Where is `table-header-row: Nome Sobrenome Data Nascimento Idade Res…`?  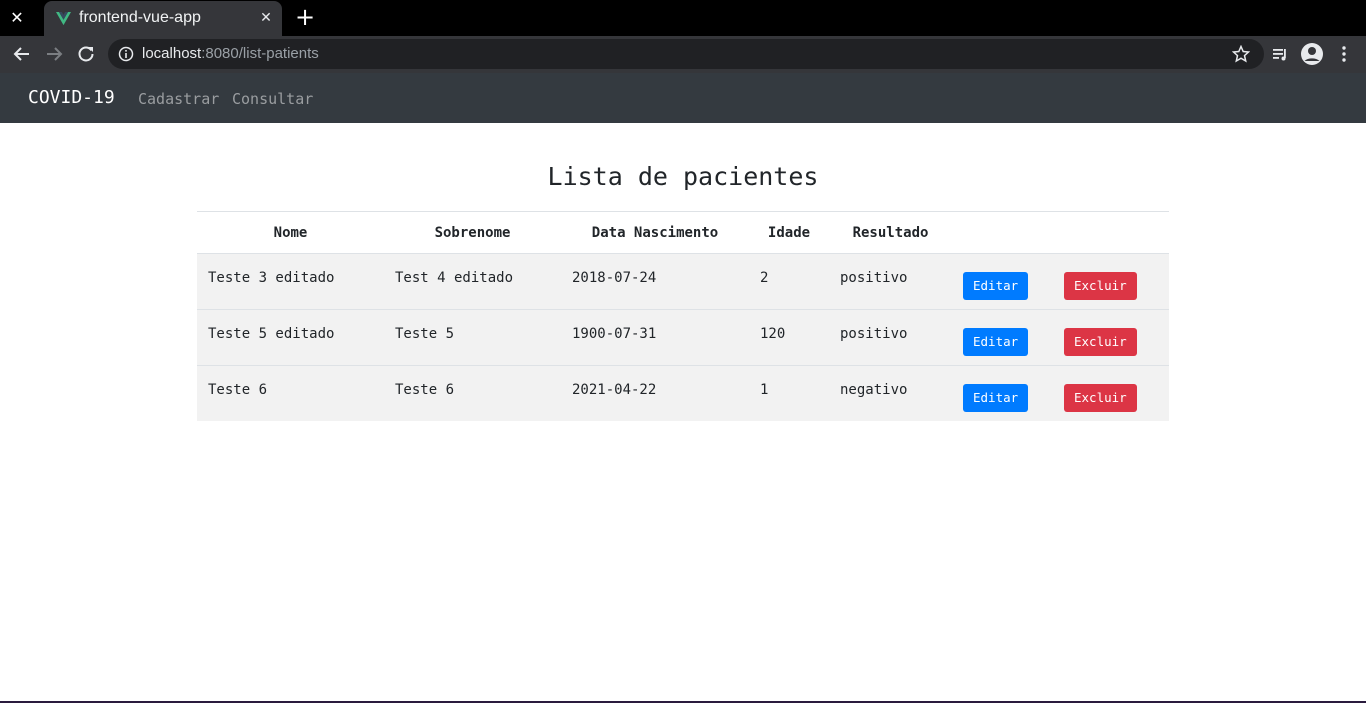
table-header-row: Nome Sobrenome Data Nascimento Idade Res… is located at coordinates (683, 232).